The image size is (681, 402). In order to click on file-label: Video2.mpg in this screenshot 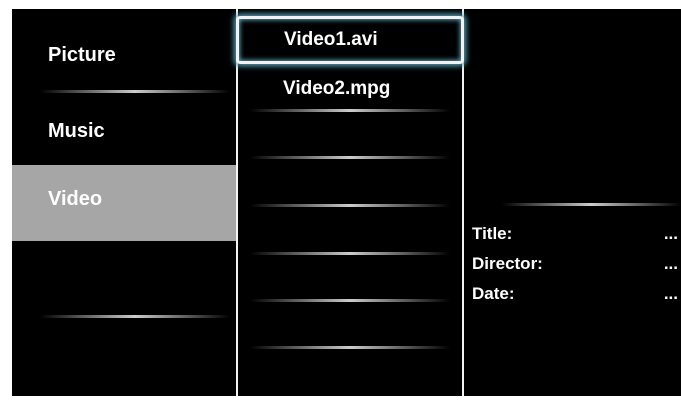, I will do `click(337, 88)`.